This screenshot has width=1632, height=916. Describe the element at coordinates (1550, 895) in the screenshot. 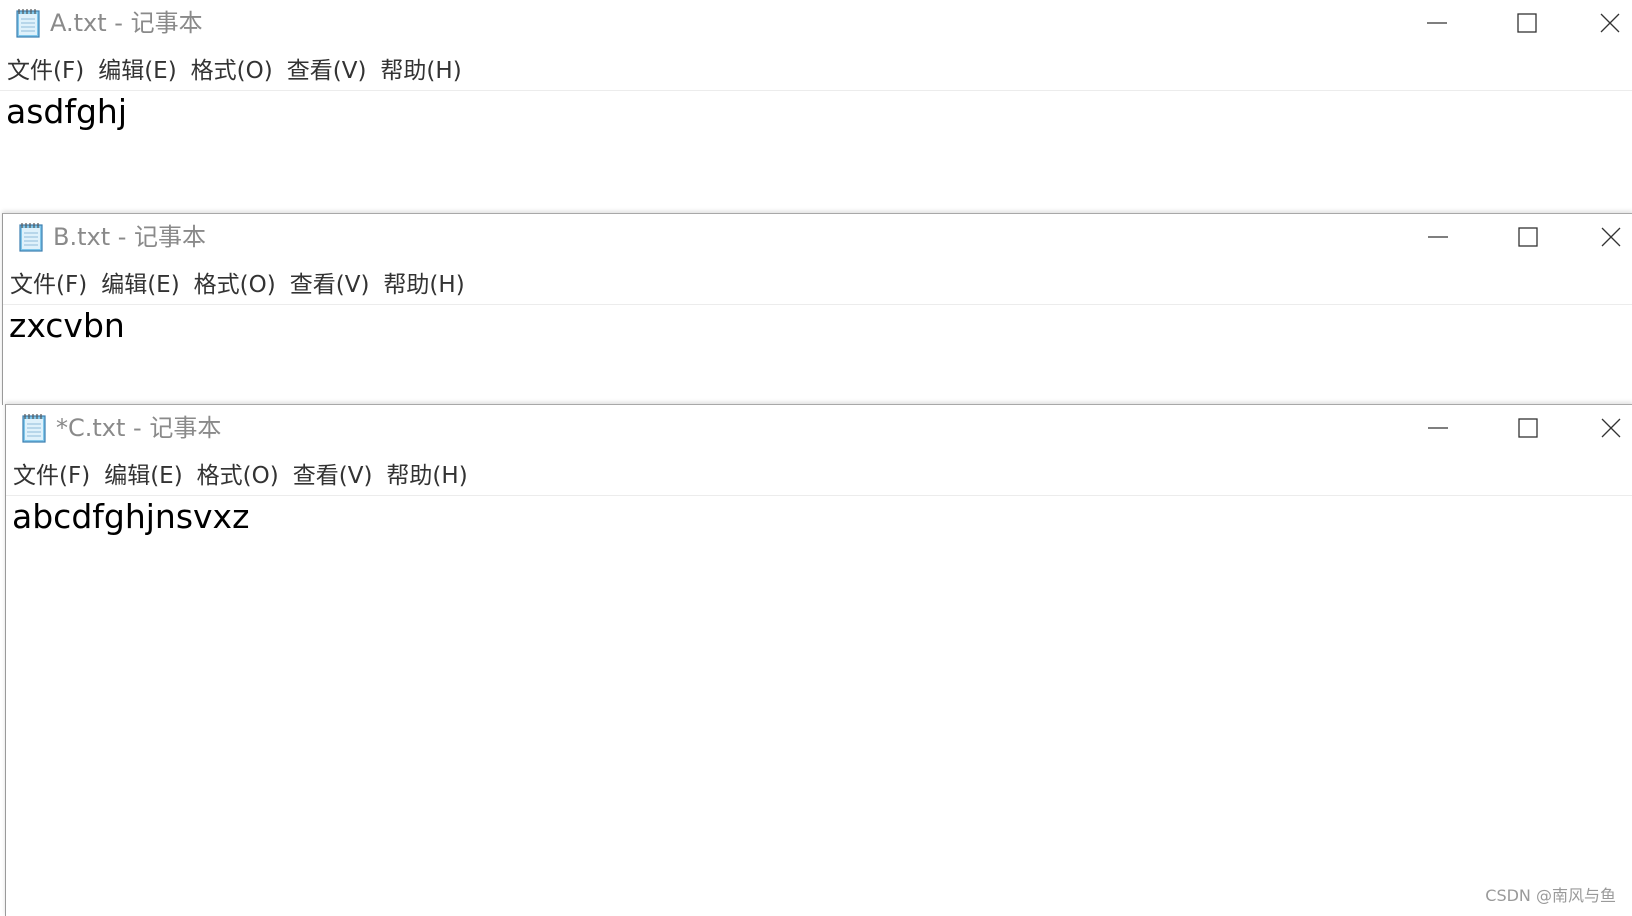

I see `watermark: CSDN @南风与鱼` at that location.